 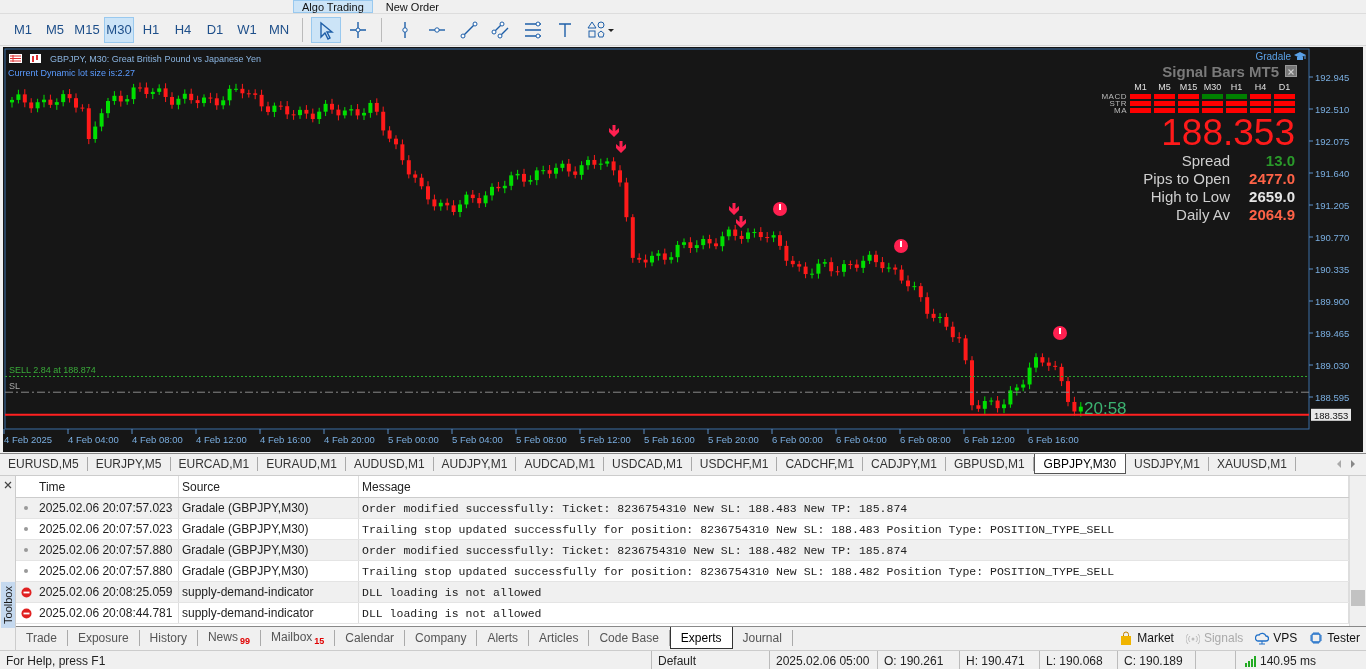 What do you see at coordinates (183, 29) in the screenshot?
I see `timeframe-button: H4` at bounding box center [183, 29].